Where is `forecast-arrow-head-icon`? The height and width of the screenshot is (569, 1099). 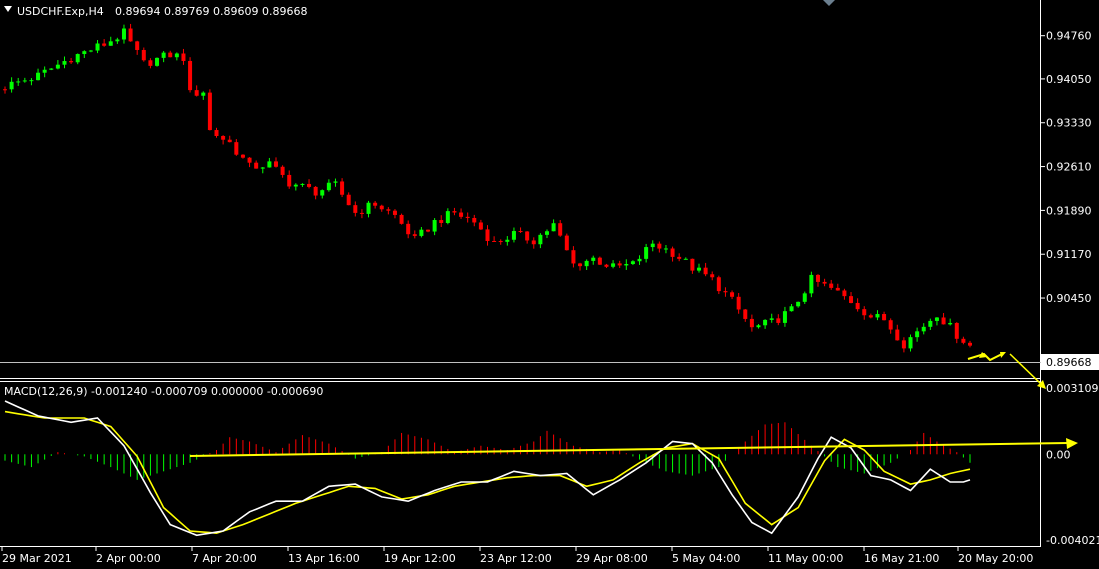 forecast-arrow-head-icon is located at coordinates (1003, 355).